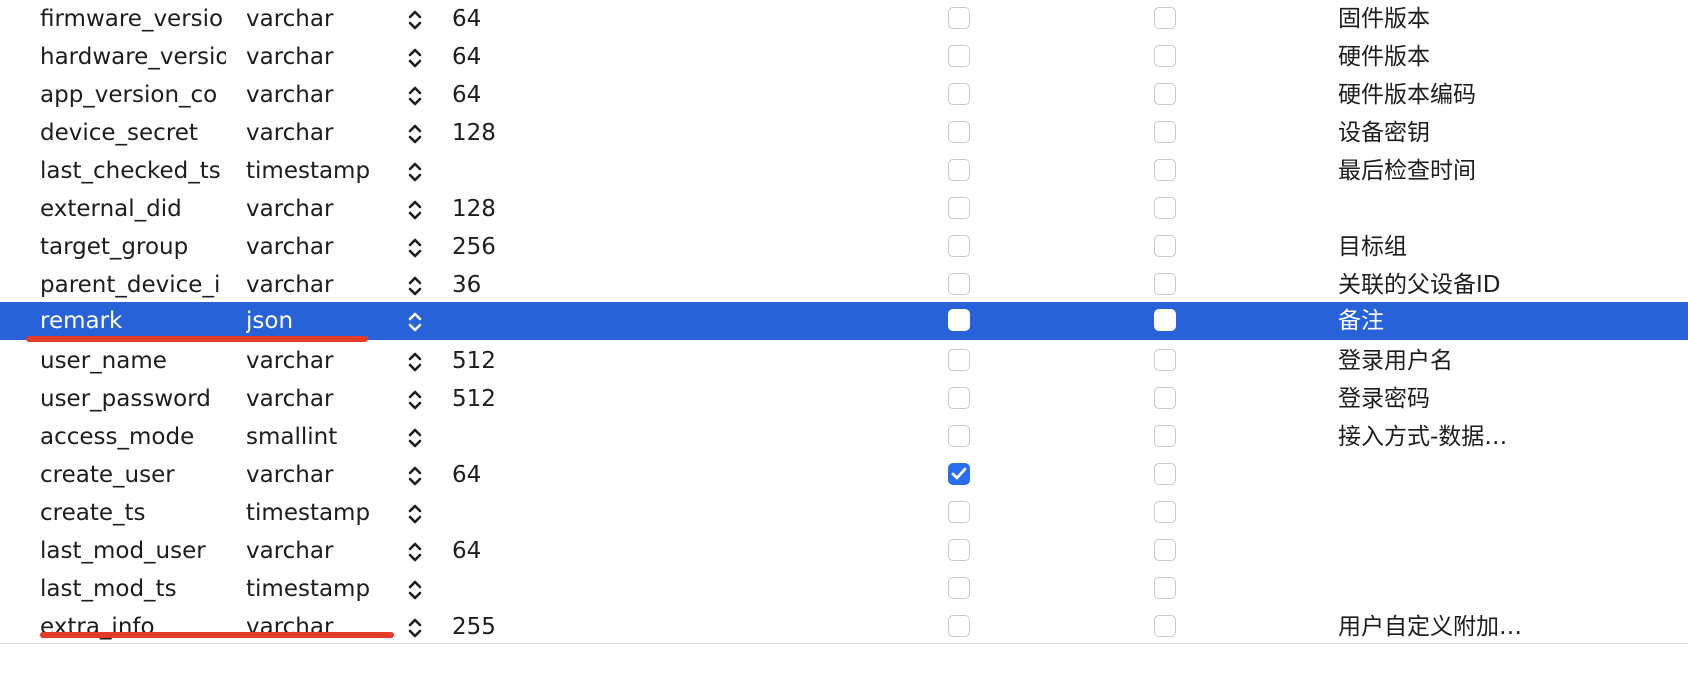 The width and height of the screenshot is (1688, 676). I want to click on column-type-cell: timestamp, so click(321, 589).